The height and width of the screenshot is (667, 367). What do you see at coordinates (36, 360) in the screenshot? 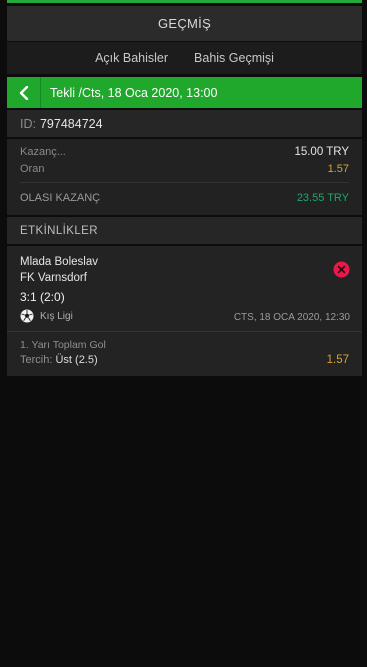
I see `selection-label: Tercih:` at bounding box center [36, 360].